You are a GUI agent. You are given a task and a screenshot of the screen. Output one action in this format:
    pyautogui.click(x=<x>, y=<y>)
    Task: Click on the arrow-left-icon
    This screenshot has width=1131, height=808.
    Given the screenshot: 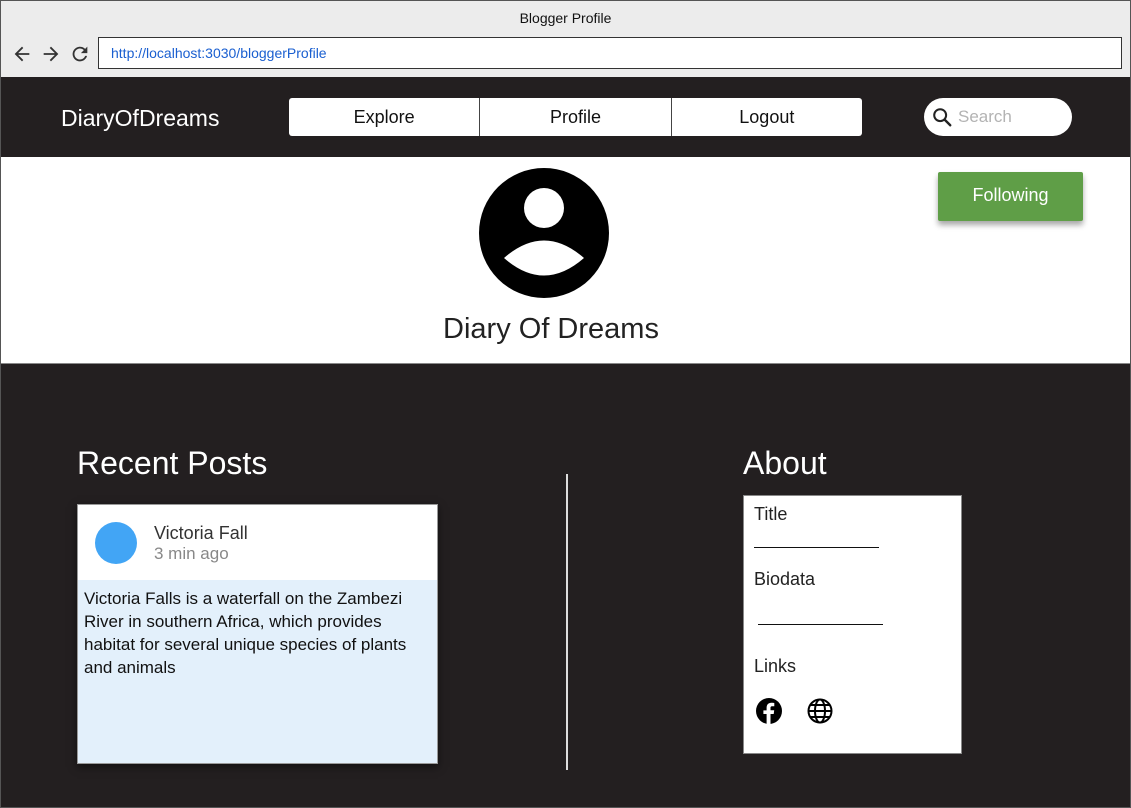 What is the action you would take?
    pyautogui.click(x=22, y=54)
    